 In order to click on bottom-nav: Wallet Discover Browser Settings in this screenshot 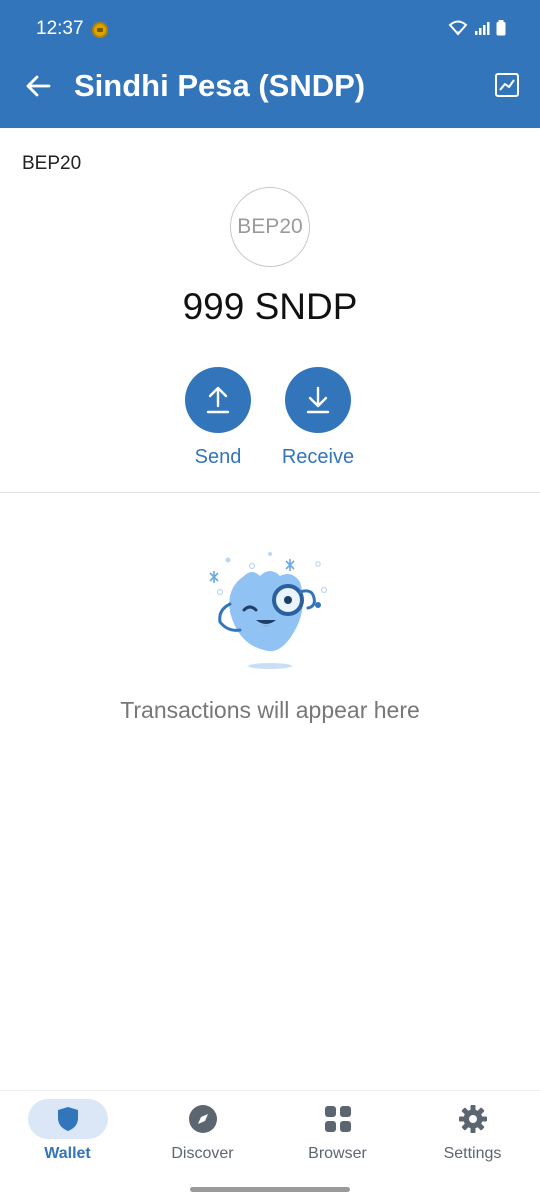, I will do `click(270, 1145)`.